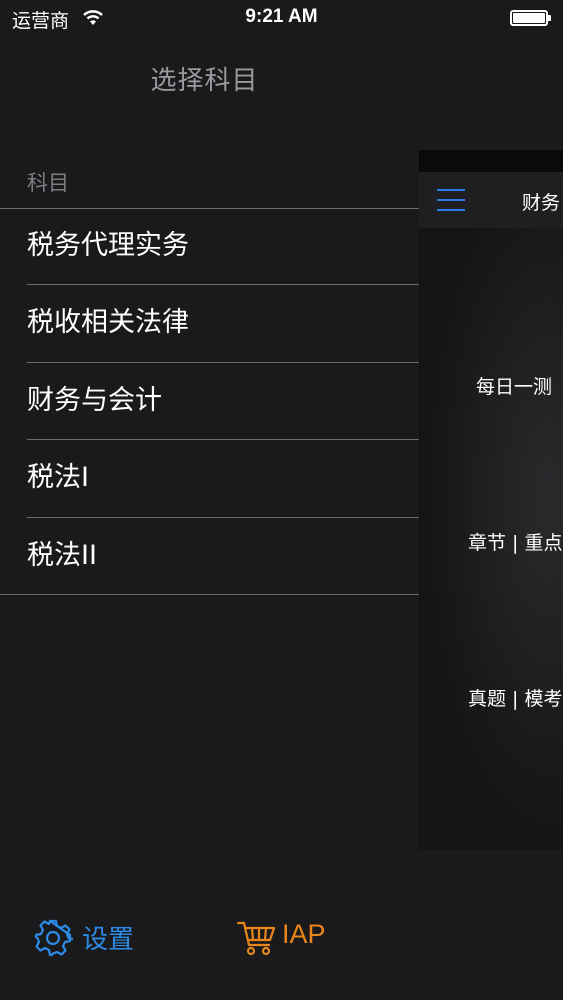  What do you see at coordinates (217, 246) in the screenshot?
I see `subject-item-tax-agency-practice: 税务代理实务` at bounding box center [217, 246].